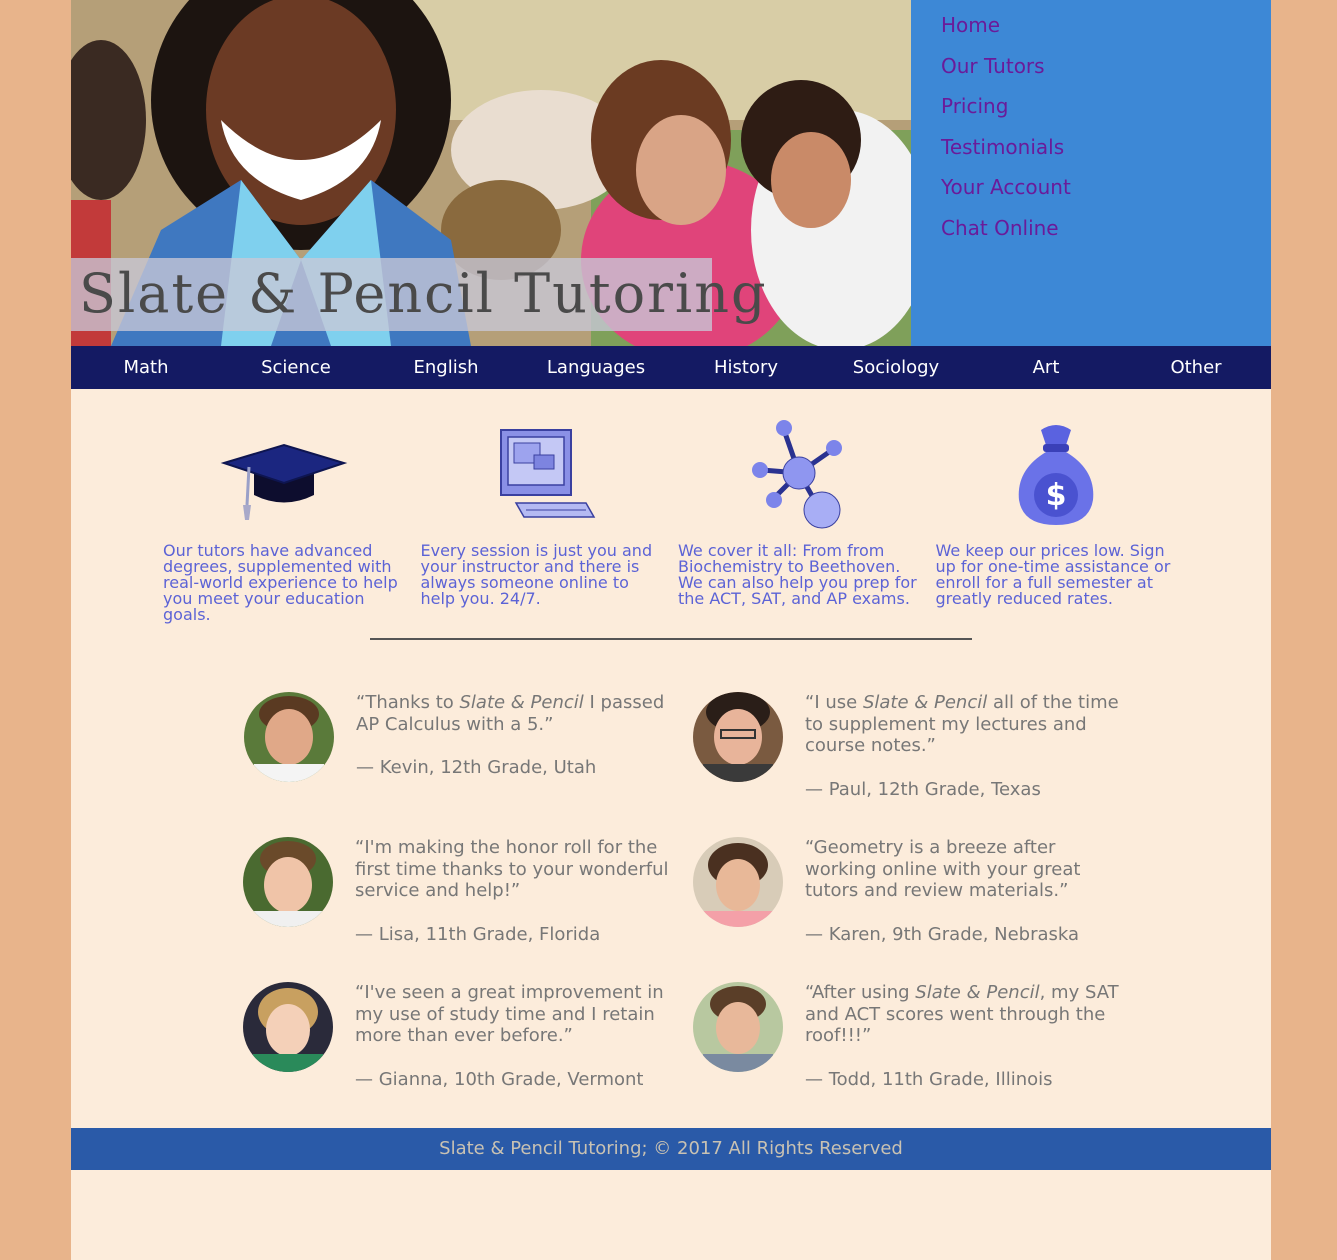 The image size is (1337, 1260). What do you see at coordinates (896, 367) in the screenshot?
I see `subject-sociology: Sociology` at bounding box center [896, 367].